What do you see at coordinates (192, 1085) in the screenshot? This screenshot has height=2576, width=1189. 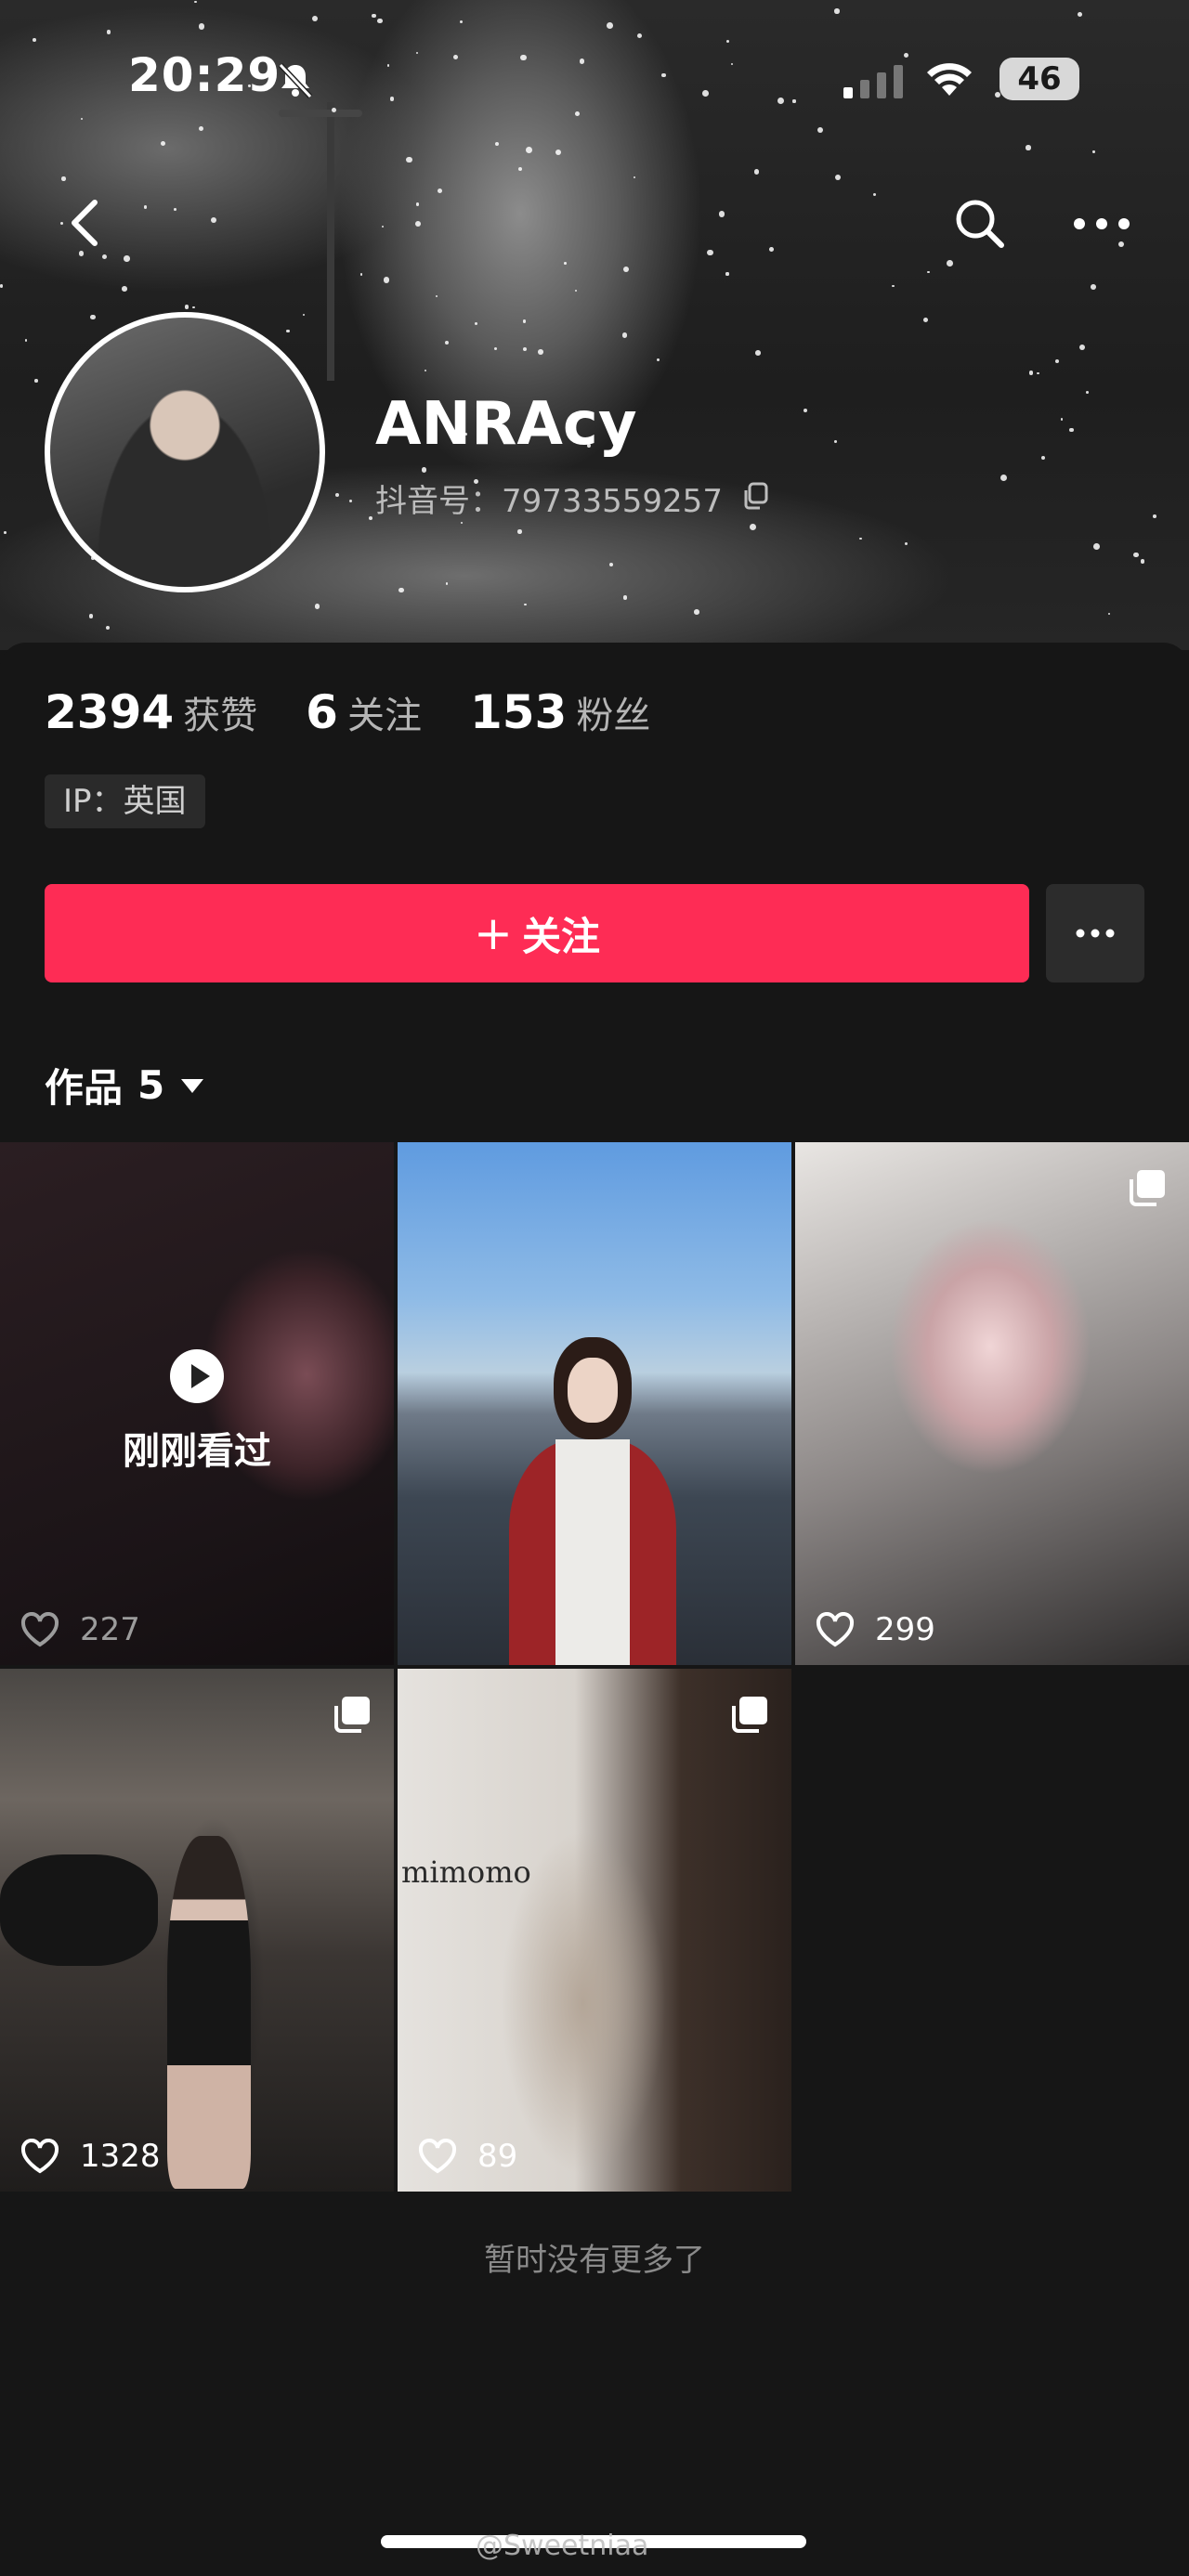 I see `caret-down-icon` at bounding box center [192, 1085].